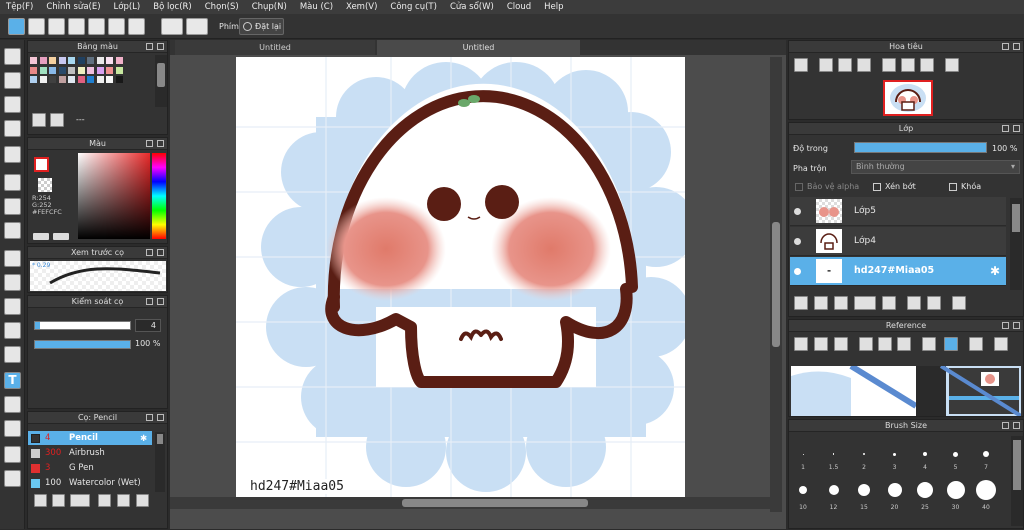 The width and height of the screenshot is (1024, 530). Describe the element at coordinates (821, 303) in the screenshot. I see `new-halftone-layer-icon` at that location.